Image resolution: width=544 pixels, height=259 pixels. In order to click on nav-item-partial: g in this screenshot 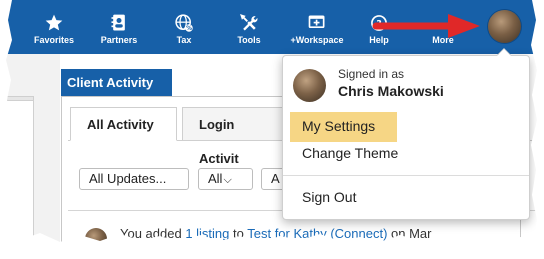, I will do `click(11, 27)`.